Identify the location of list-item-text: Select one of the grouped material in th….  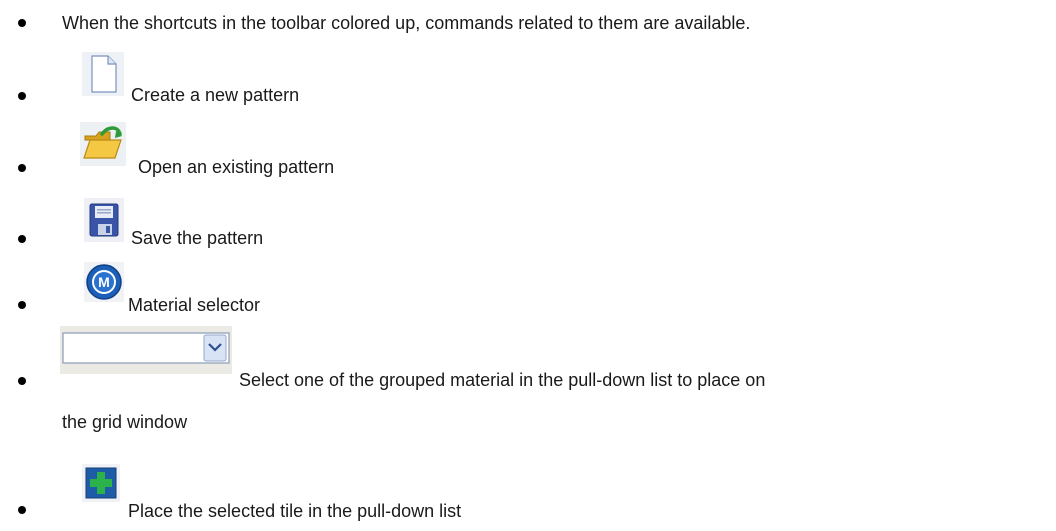
(502, 380).